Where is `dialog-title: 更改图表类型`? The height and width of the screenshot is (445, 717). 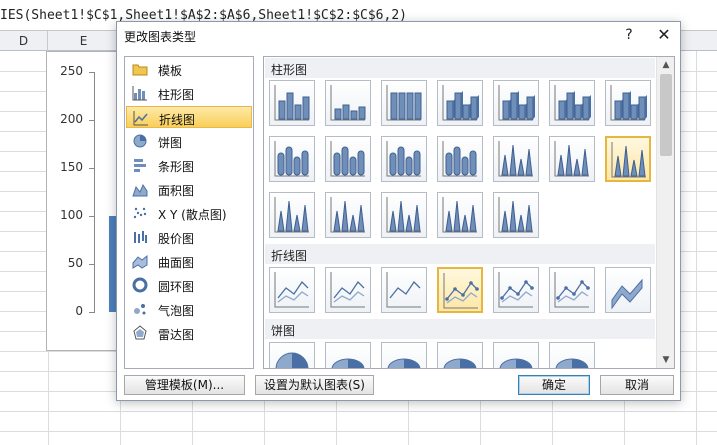
dialog-title: 更改图表类型 is located at coordinates (160, 37).